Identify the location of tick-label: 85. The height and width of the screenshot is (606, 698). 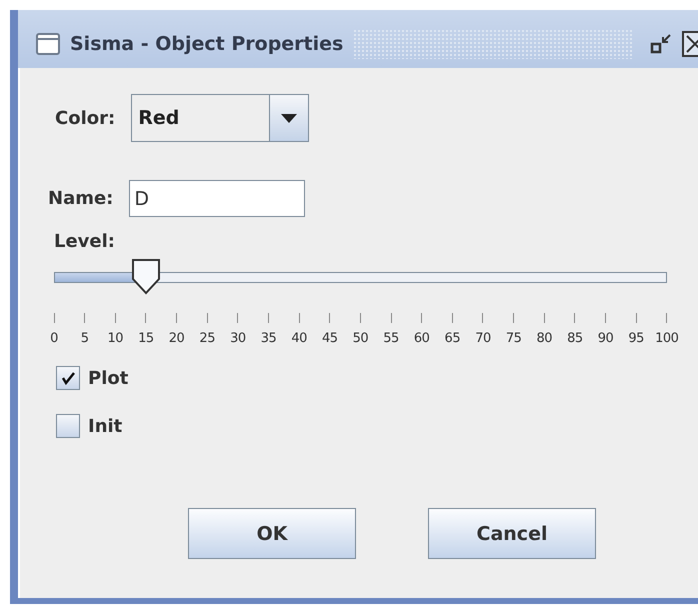
(575, 338).